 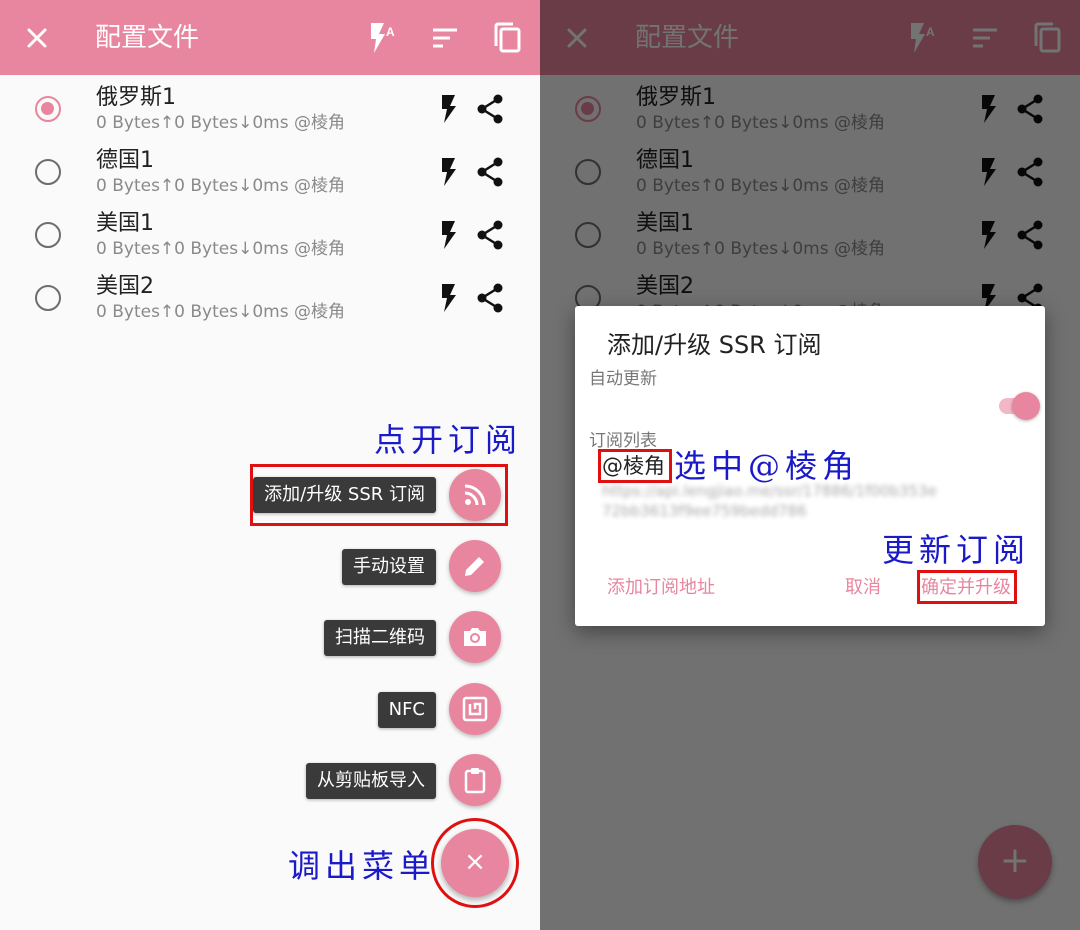 What do you see at coordinates (125, 223) in the screenshot?
I see `profile-name: 美国1` at bounding box center [125, 223].